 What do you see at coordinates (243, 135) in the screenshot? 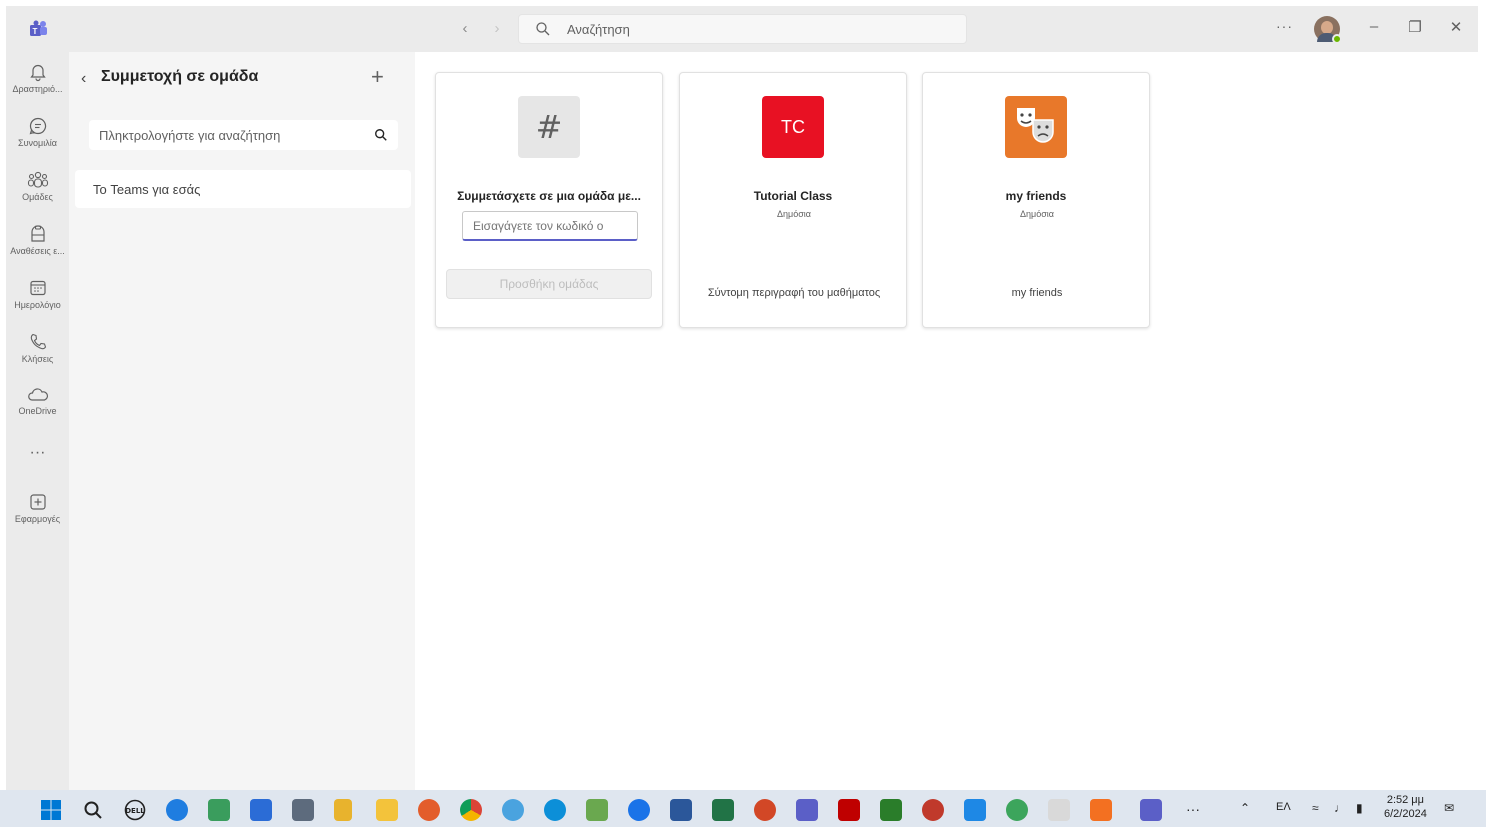
I see `panel-search-input: Πληκτρολογήστε για αναζήτηση` at bounding box center [243, 135].